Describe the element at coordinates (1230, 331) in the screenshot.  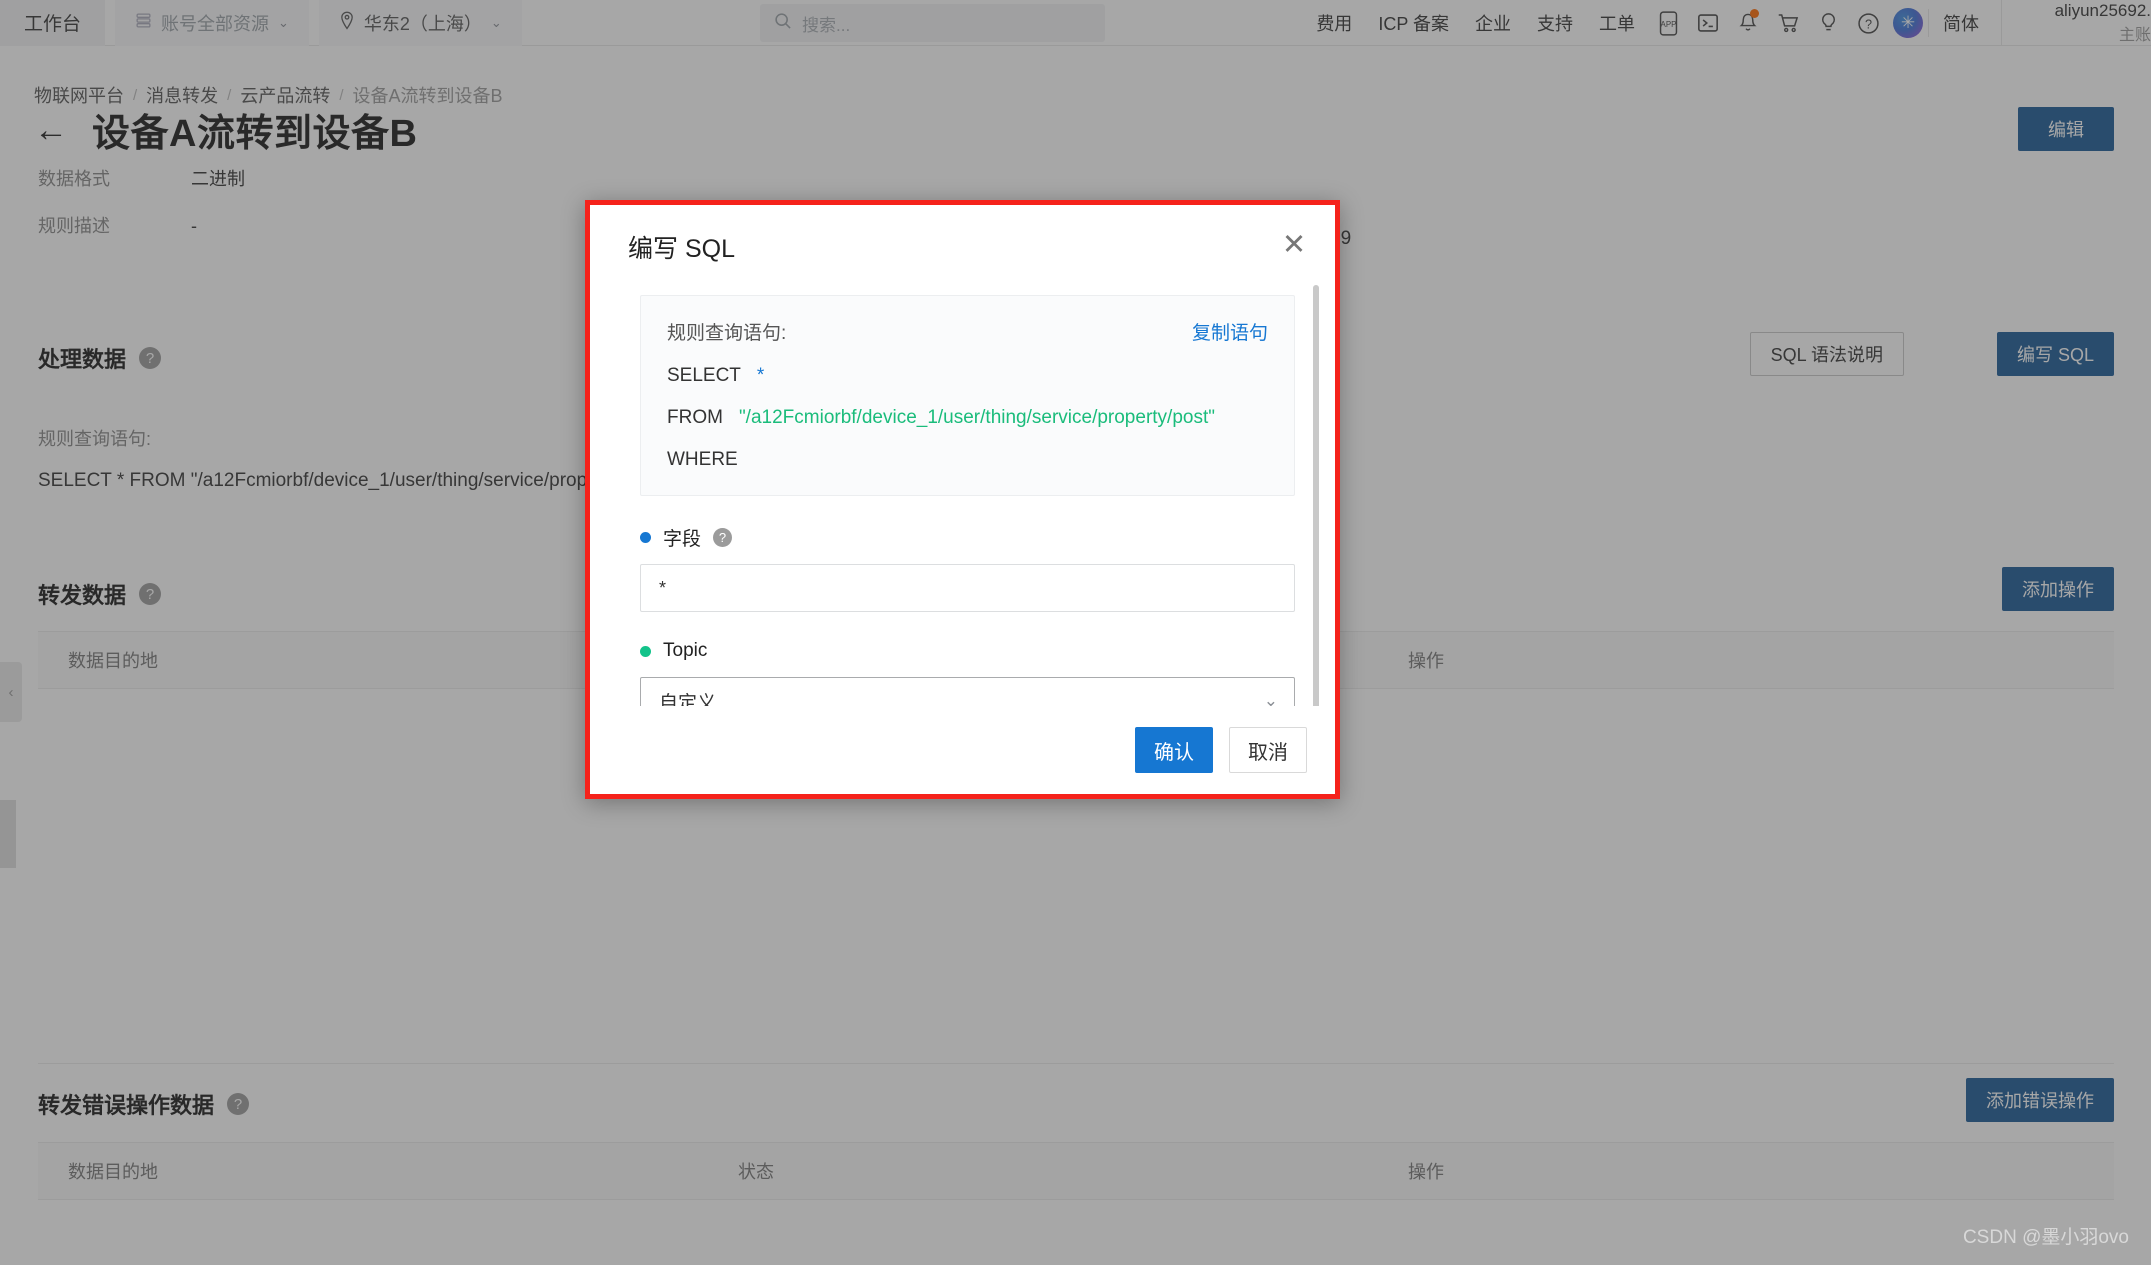
I see `copy-statement-link: 复制语句` at that location.